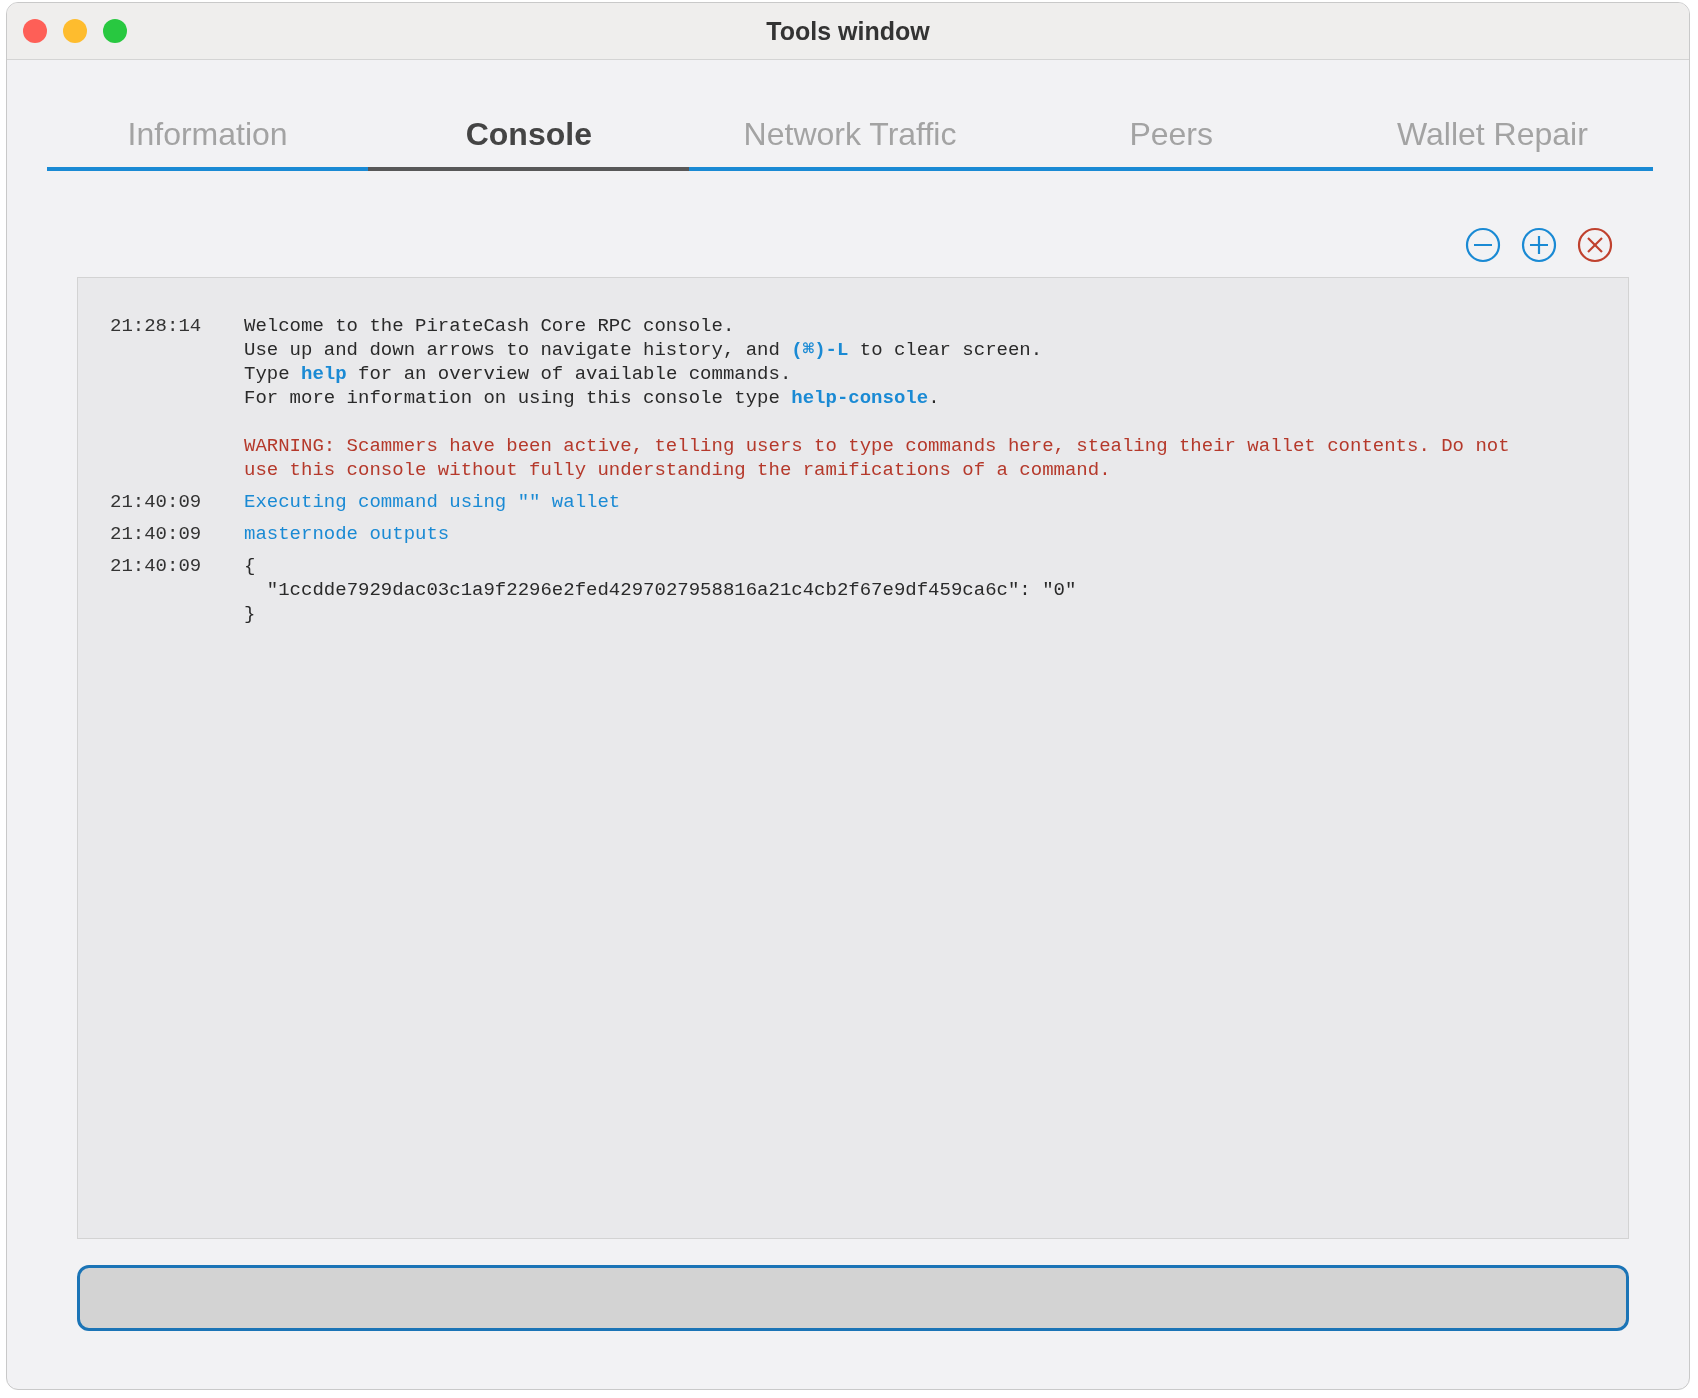 The width and height of the screenshot is (1698, 1398). I want to click on tab: Information, so click(208, 138).